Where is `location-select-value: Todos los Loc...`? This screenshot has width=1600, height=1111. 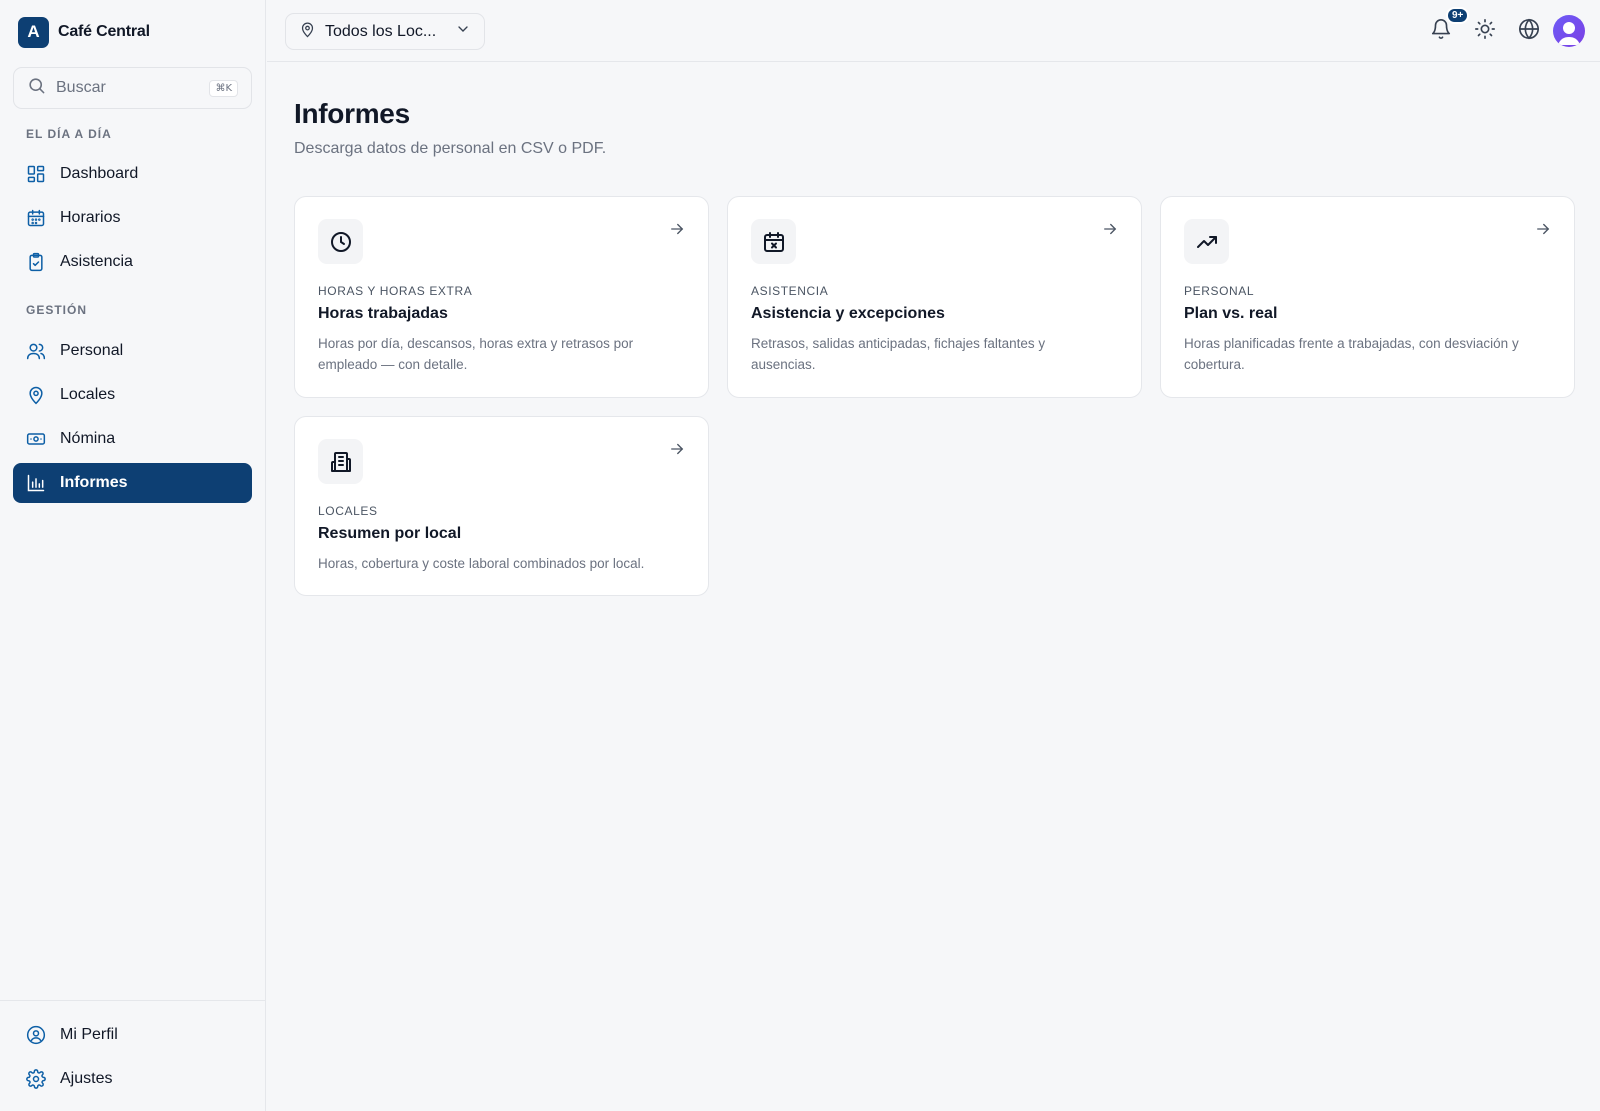
location-select-value: Todos los Loc... is located at coordinates (381, 31).